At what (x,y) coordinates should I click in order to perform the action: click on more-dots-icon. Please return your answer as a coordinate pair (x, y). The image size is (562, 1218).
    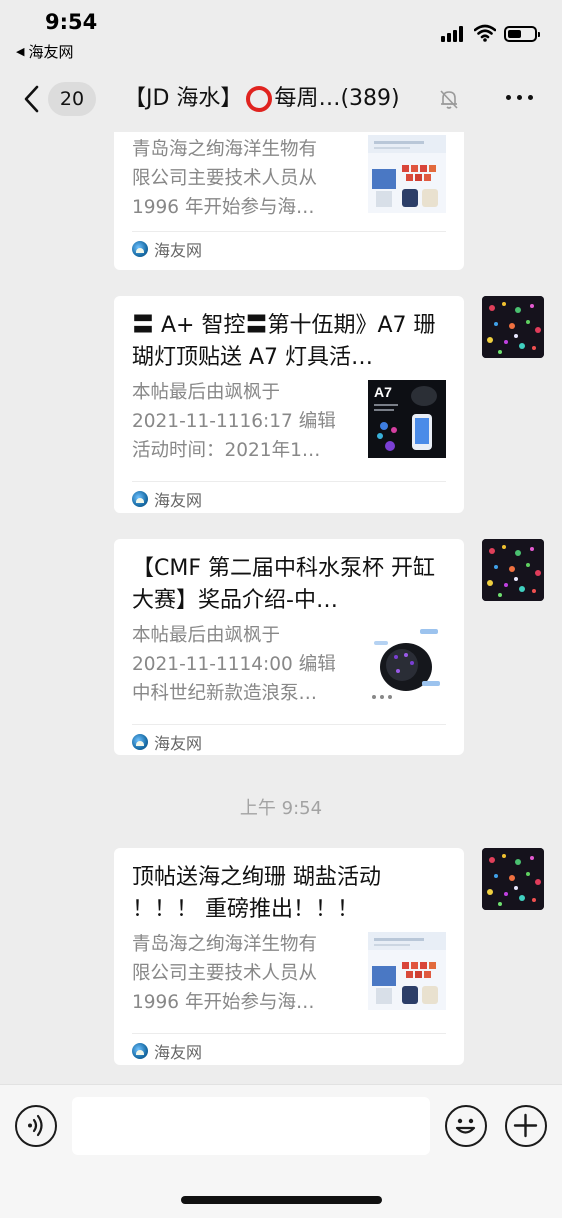
    Looking at the image, I should click on (519, 97).